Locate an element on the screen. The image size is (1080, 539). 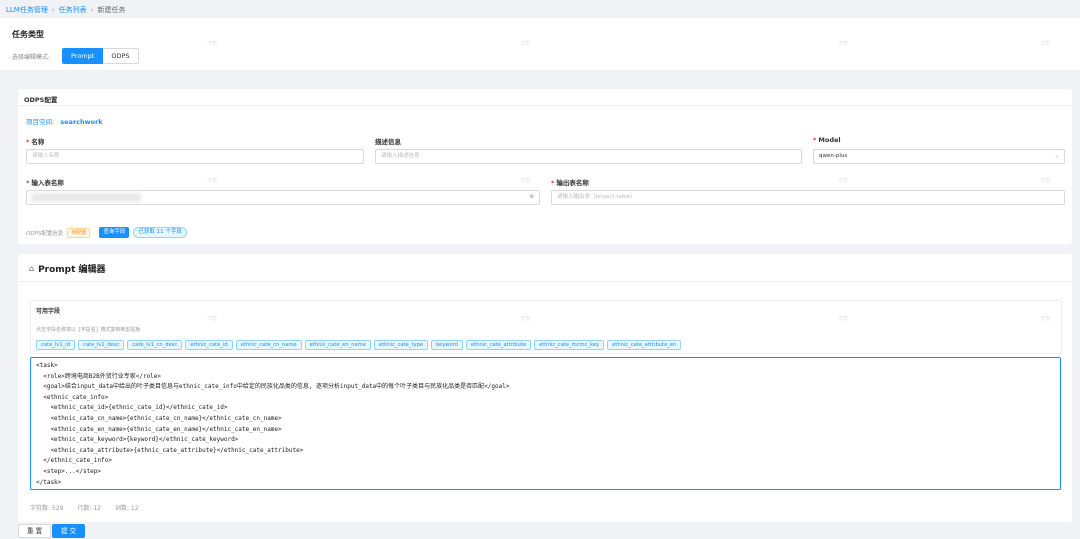
project-space-label: 项目空间: is located at coordinates (40, 122).